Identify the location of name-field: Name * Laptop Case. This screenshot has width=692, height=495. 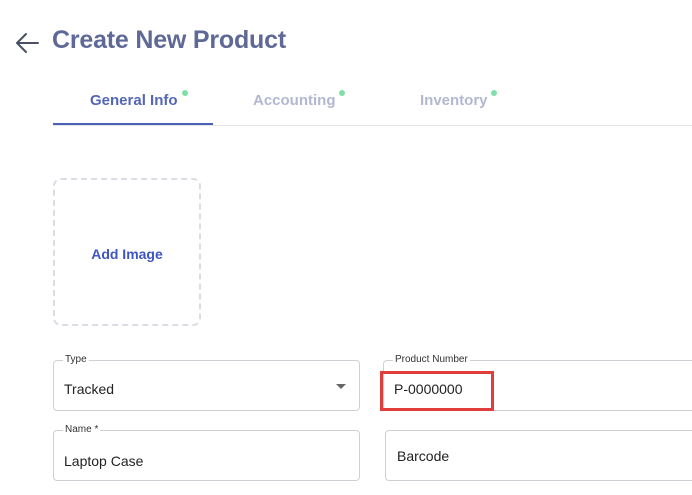
(206, 452).